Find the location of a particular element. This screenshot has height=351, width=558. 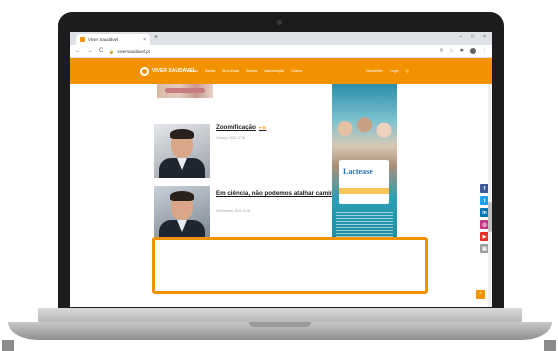

article-date: 3 março, 2021 17:30 is located at coordinates (231, 138).